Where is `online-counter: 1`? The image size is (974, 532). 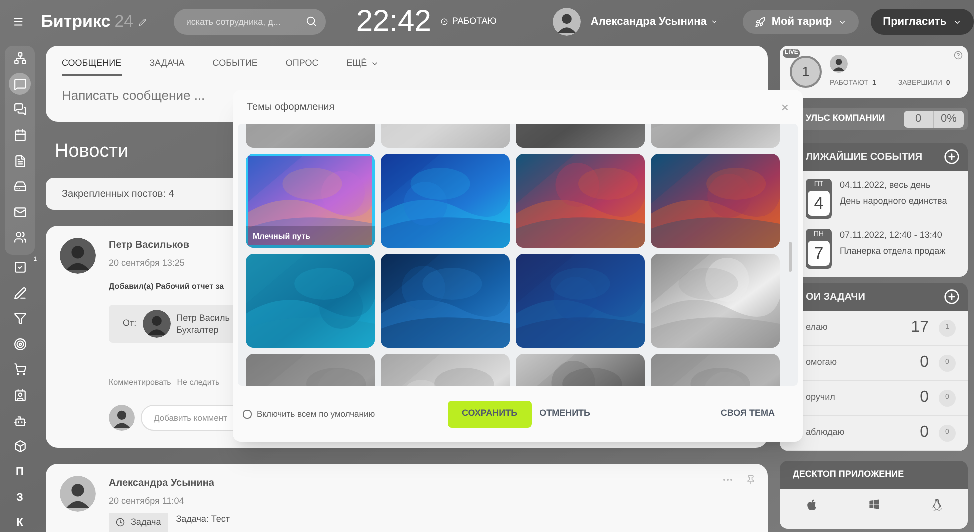
online-counter: 1 is located at coordinates (806, 72).